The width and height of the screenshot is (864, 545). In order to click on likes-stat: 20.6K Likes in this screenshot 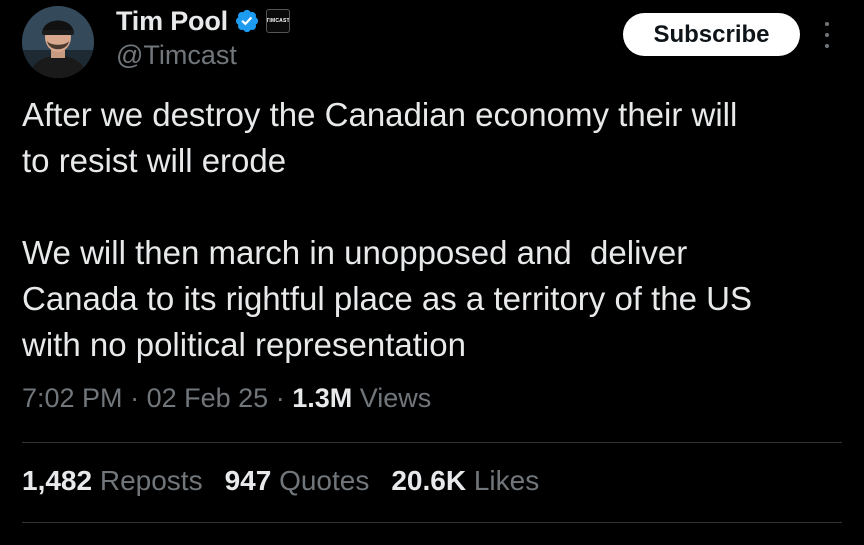, I will do `click(465, 481)`.